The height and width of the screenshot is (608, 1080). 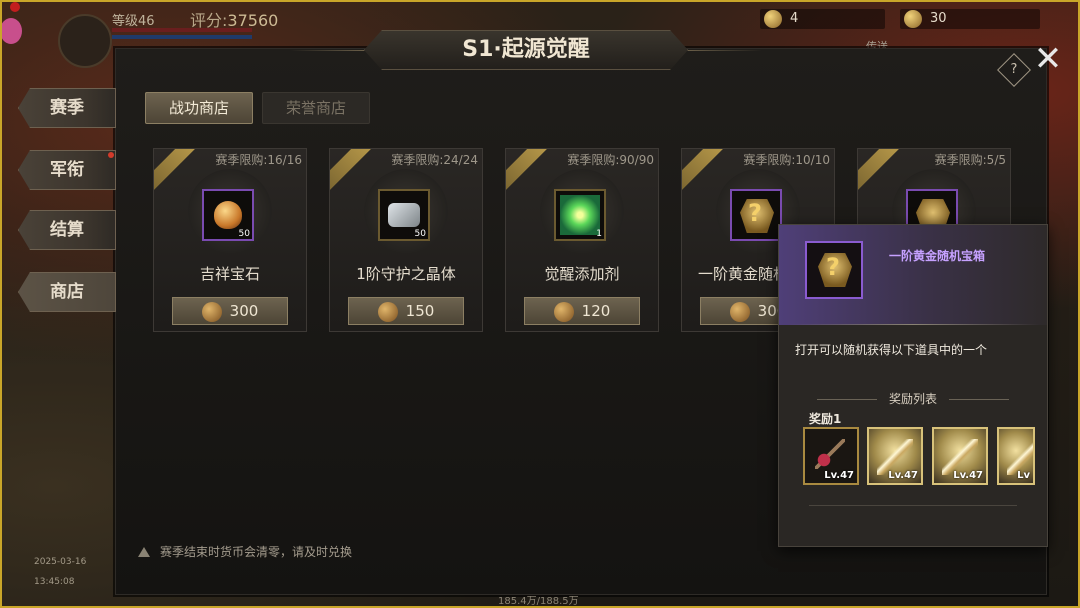 What do you see at coordinates (970, 19) in the screenshot?
I see `resource-counter: 30` at bounding box center [970, 19].